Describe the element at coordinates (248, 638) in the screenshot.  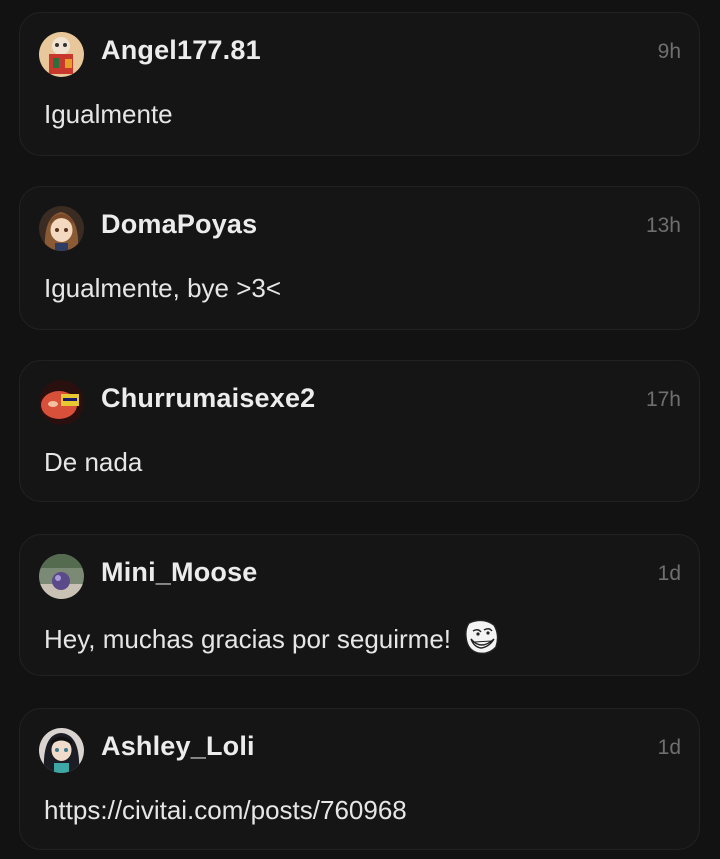
I see `comment-text-content: Hey, muchas gracias por seguirme!` at that location.